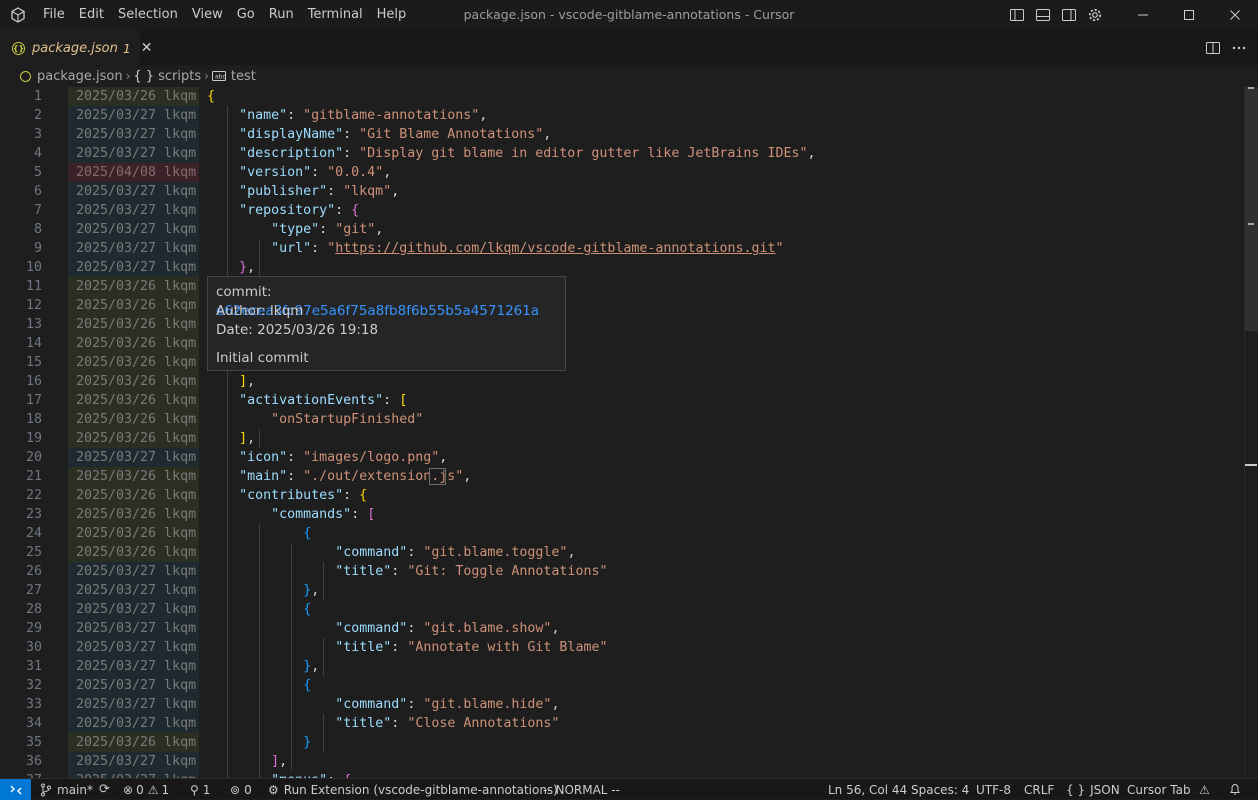 Image resolution: width=1258 pixels, height=800 pixels. Describe the element at coordinates (104, 790) in the screenshot. I see `sync-icon: ⟳` at that location.